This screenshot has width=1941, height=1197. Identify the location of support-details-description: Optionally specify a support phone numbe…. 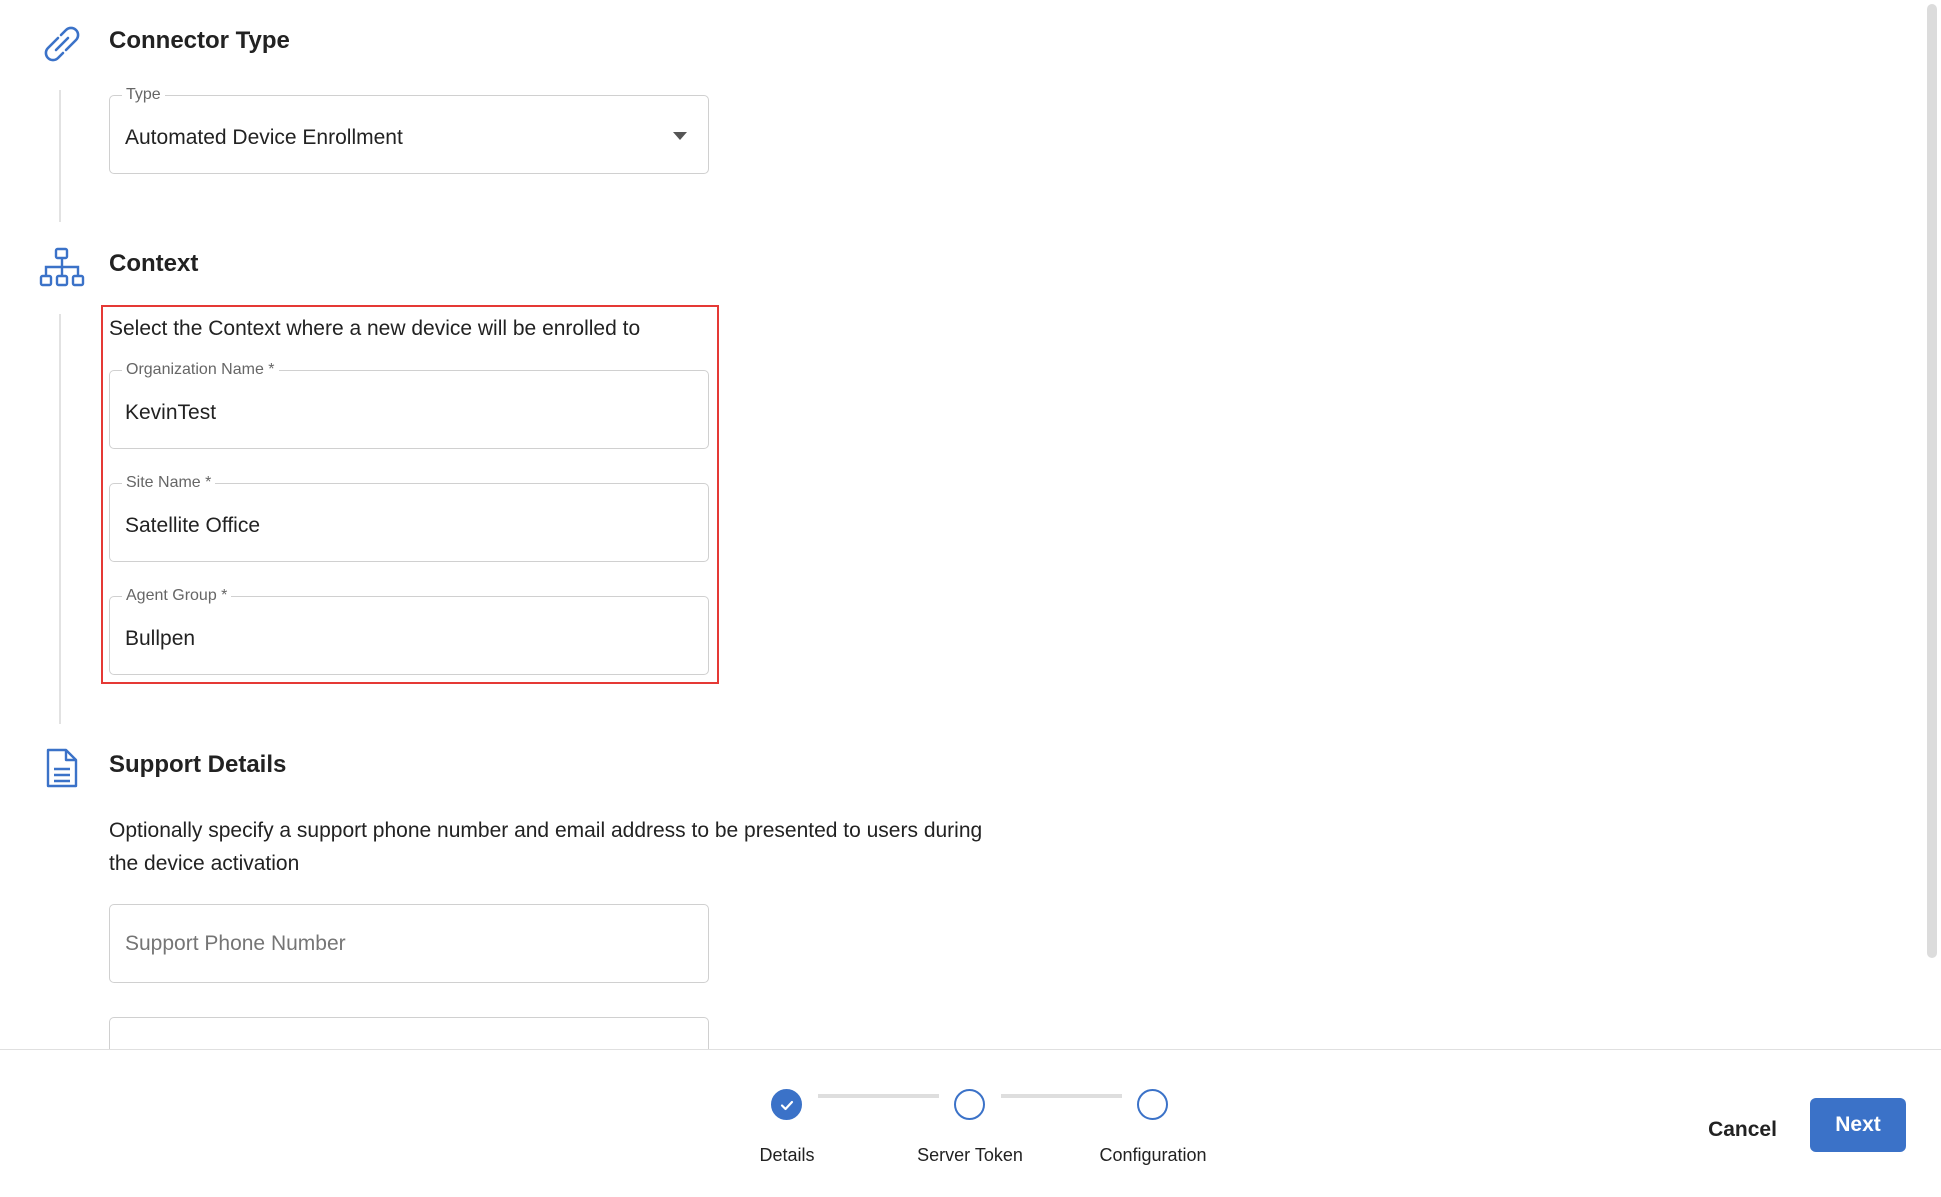
(546, 847).